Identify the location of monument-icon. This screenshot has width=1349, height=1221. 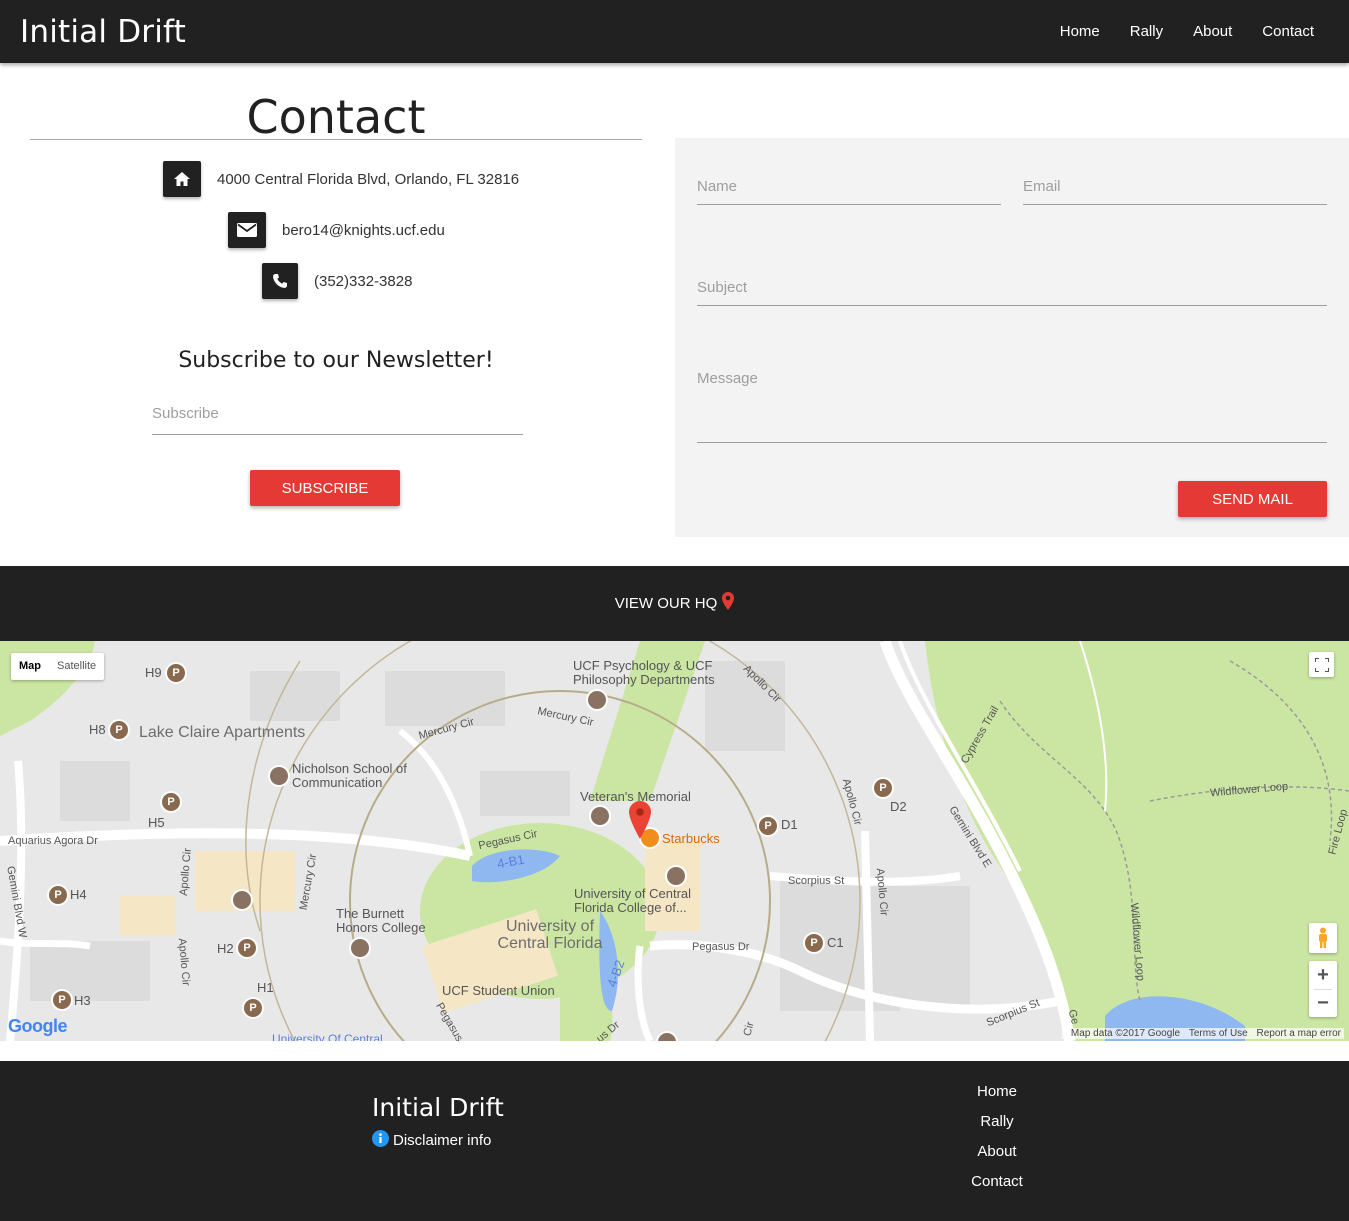
(600, 816).